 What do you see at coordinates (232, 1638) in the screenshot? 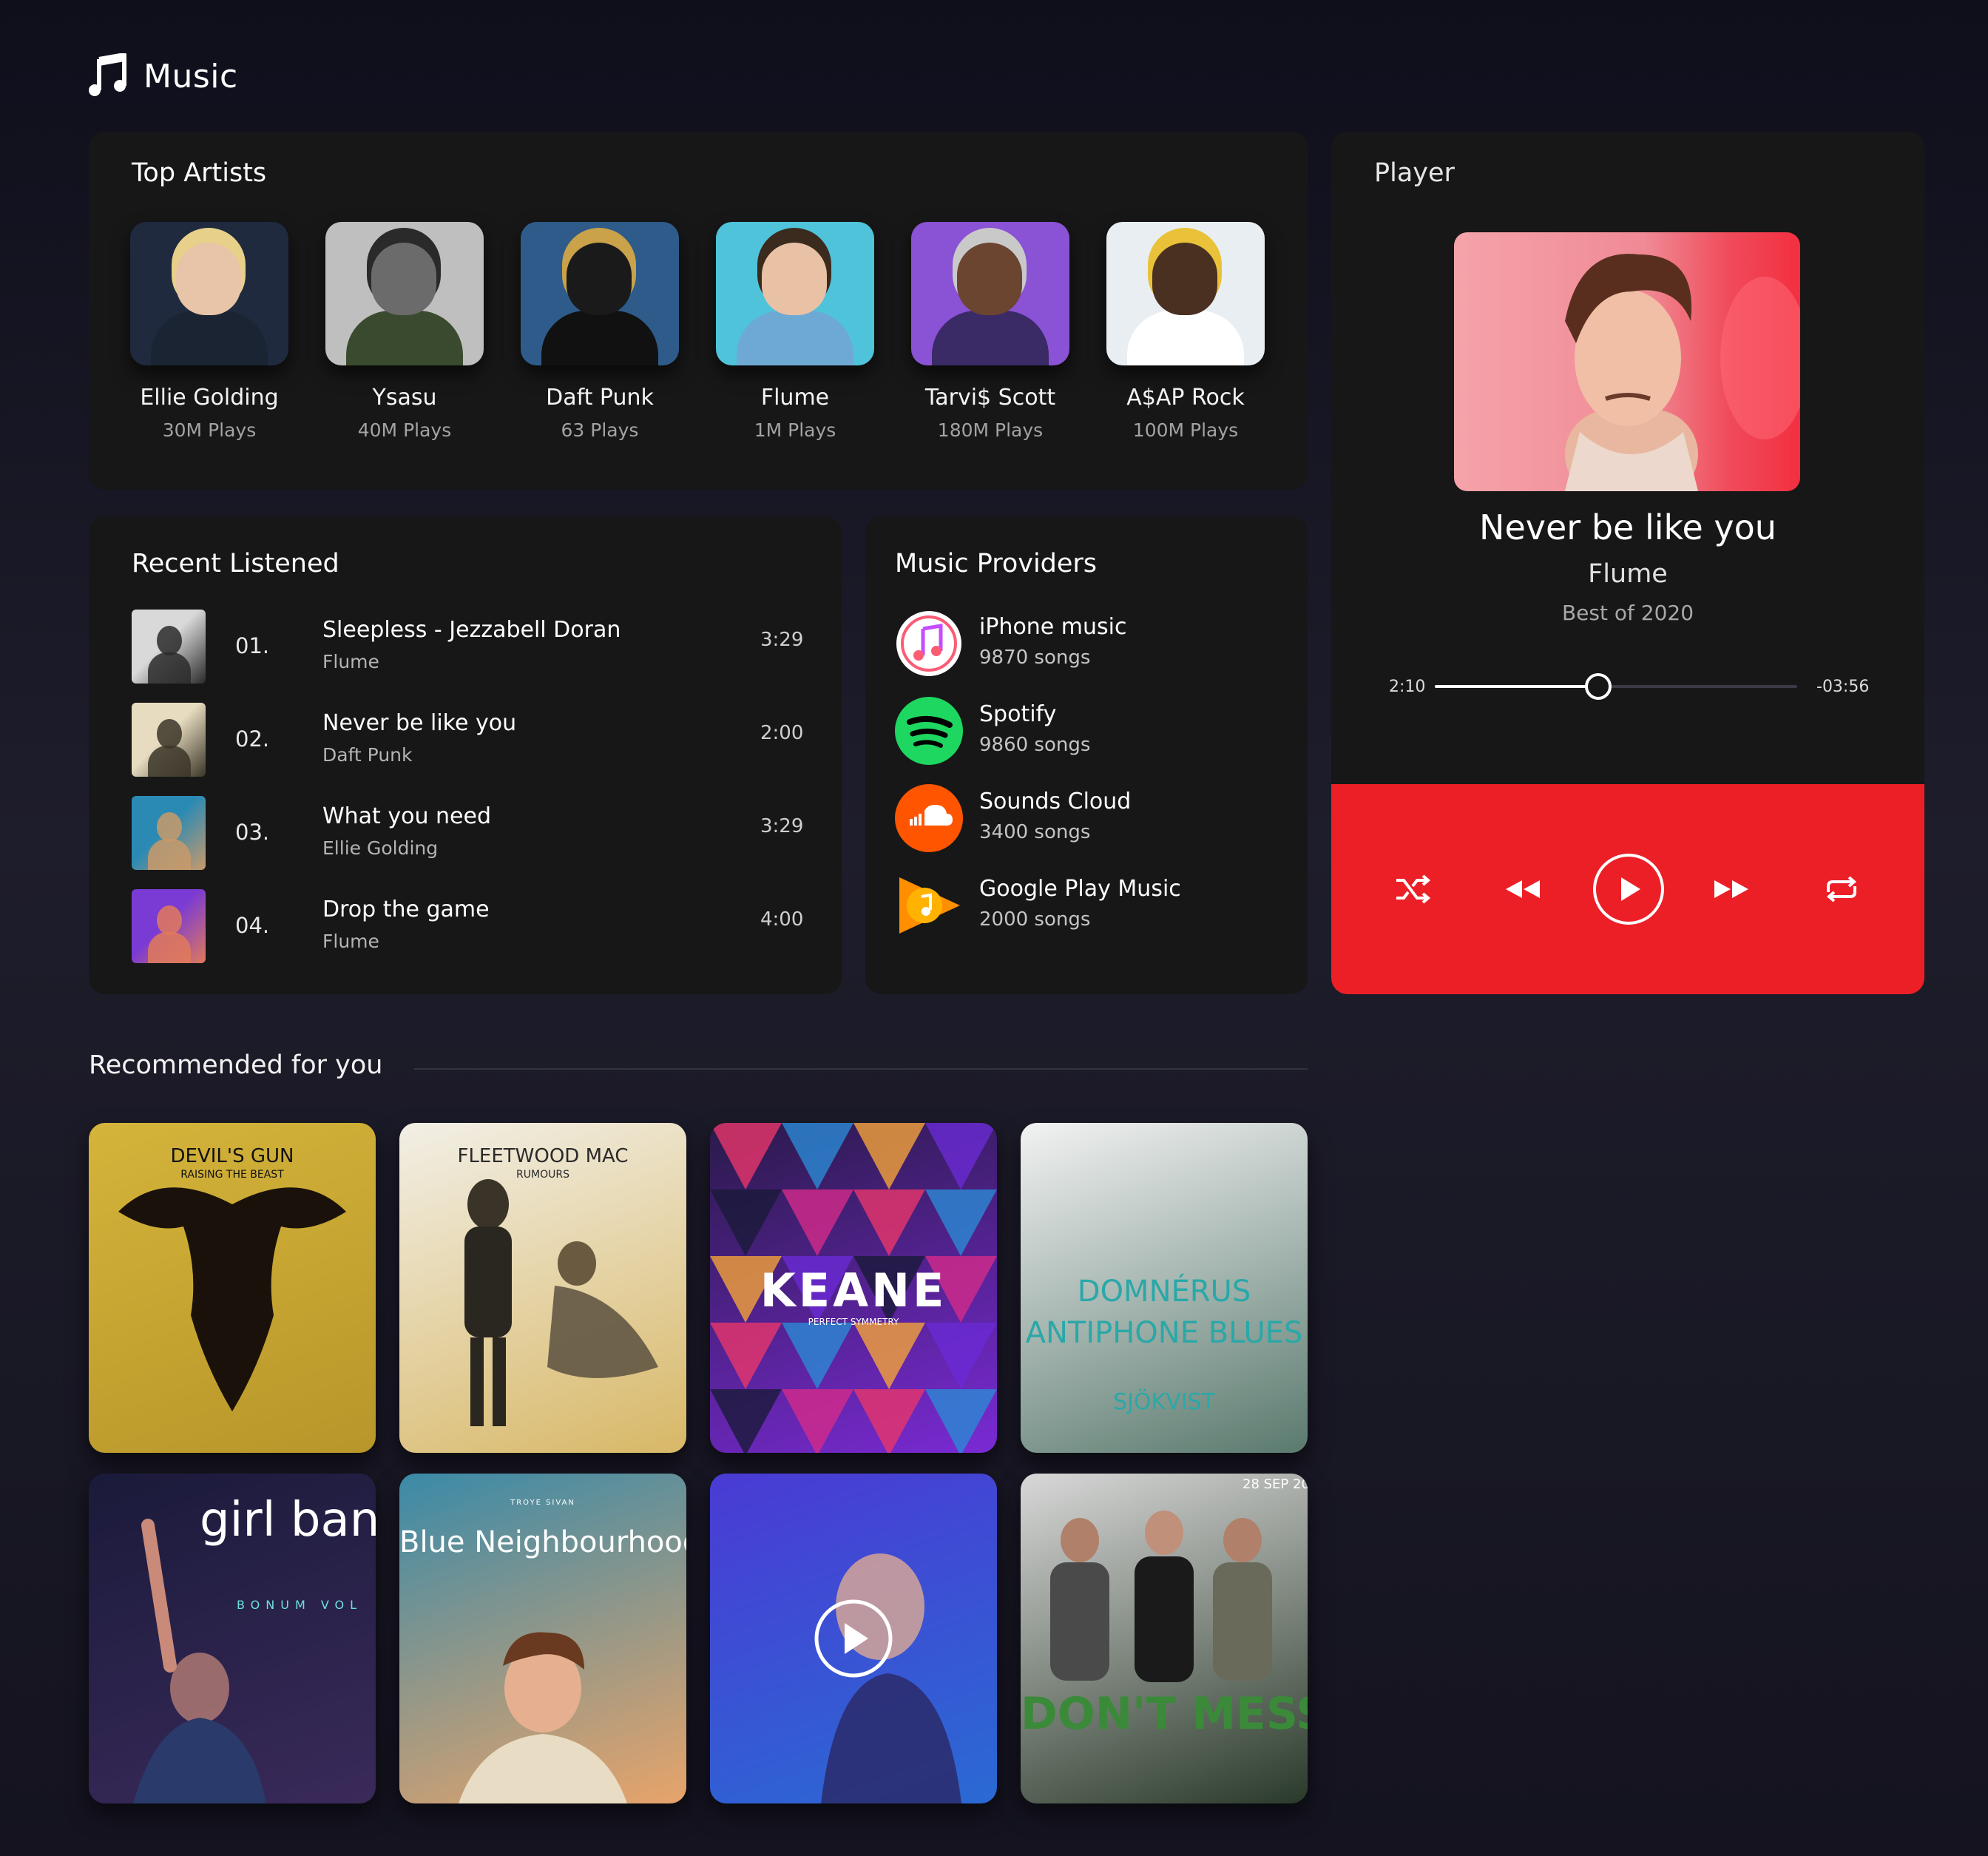
I see `album-card: girl band BONUM VOL` at bounding box center [232, 1638].